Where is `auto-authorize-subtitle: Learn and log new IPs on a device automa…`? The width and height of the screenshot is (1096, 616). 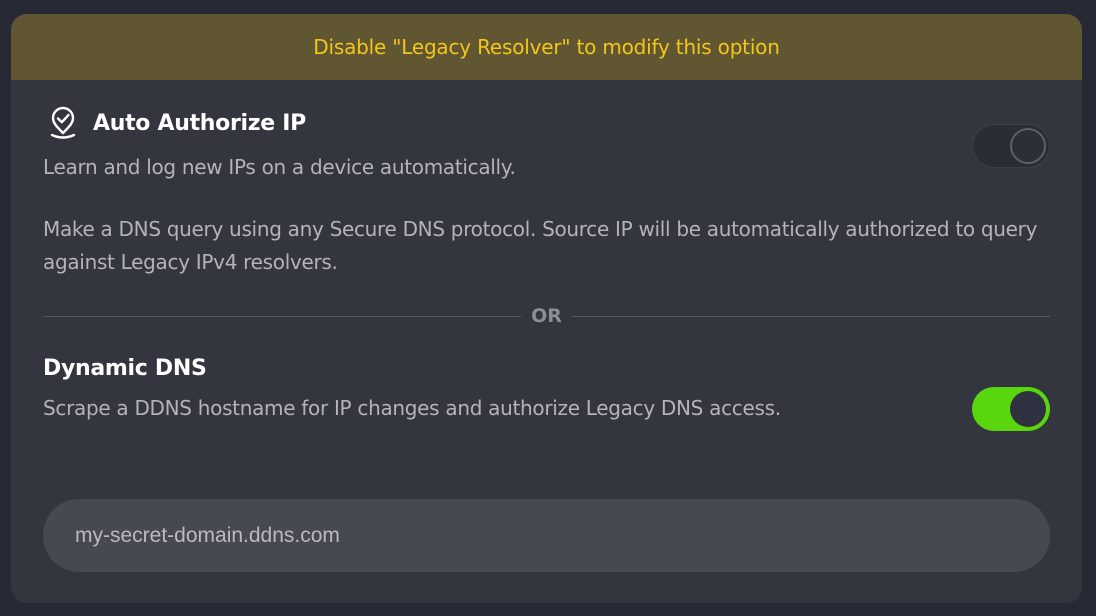
auto-authorize-subtitle: Learn and log new IPs on a device automa… is located at coordinates (279, 167).